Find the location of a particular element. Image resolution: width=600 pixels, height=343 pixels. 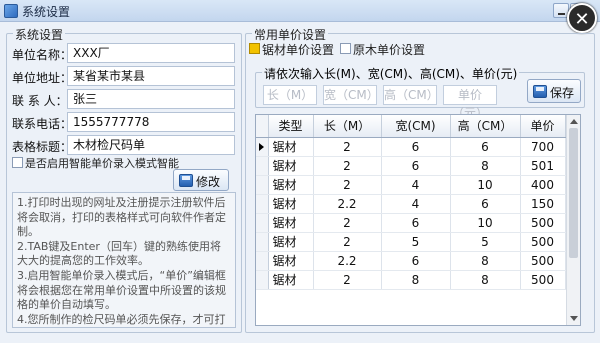

col-header-length: 长（M） is located at coordinates (347, 126).